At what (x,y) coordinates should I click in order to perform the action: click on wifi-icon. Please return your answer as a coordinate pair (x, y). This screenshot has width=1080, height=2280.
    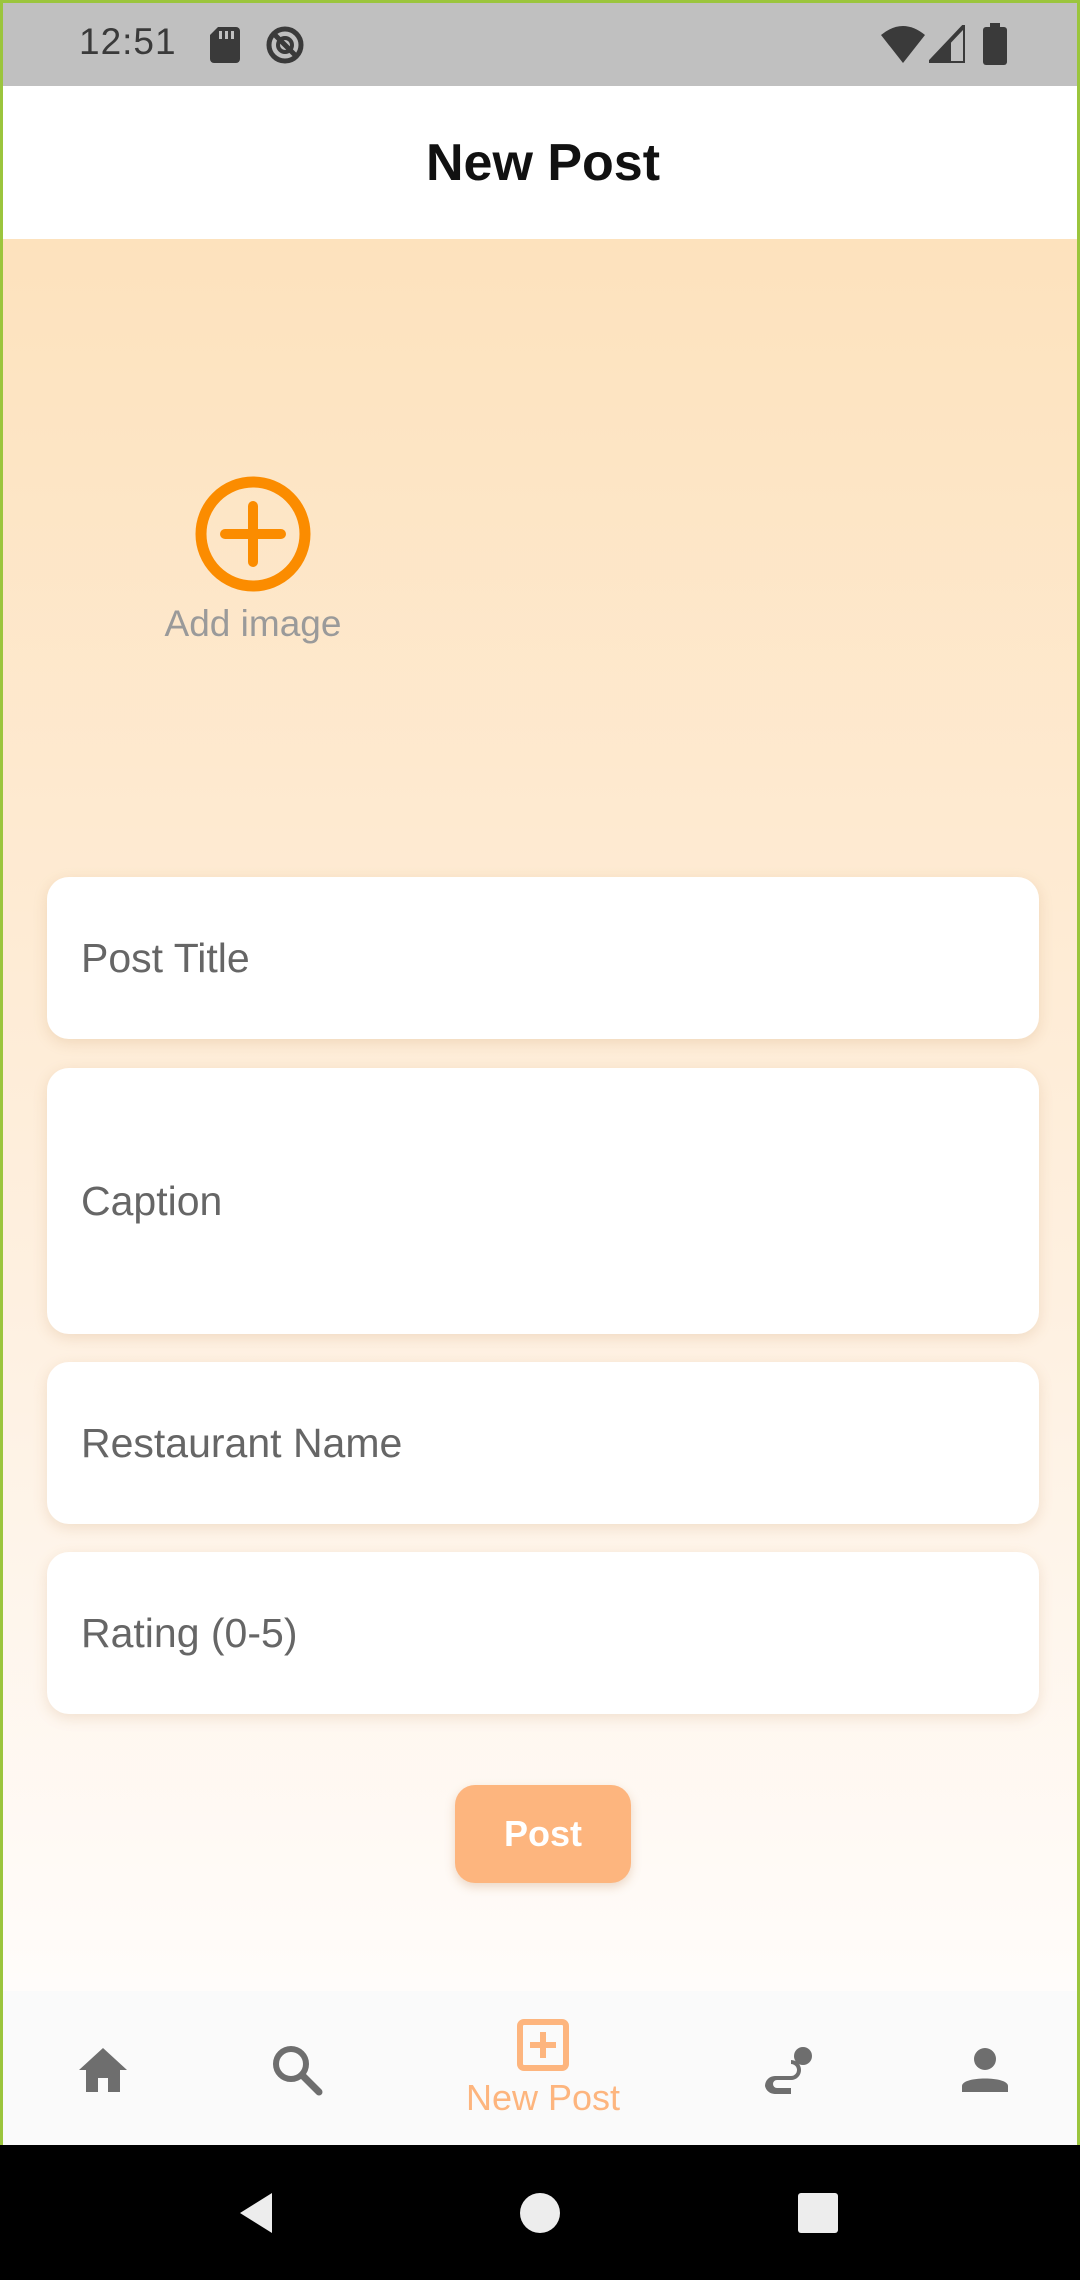
    Looking at the image, I should click on (903, 44).